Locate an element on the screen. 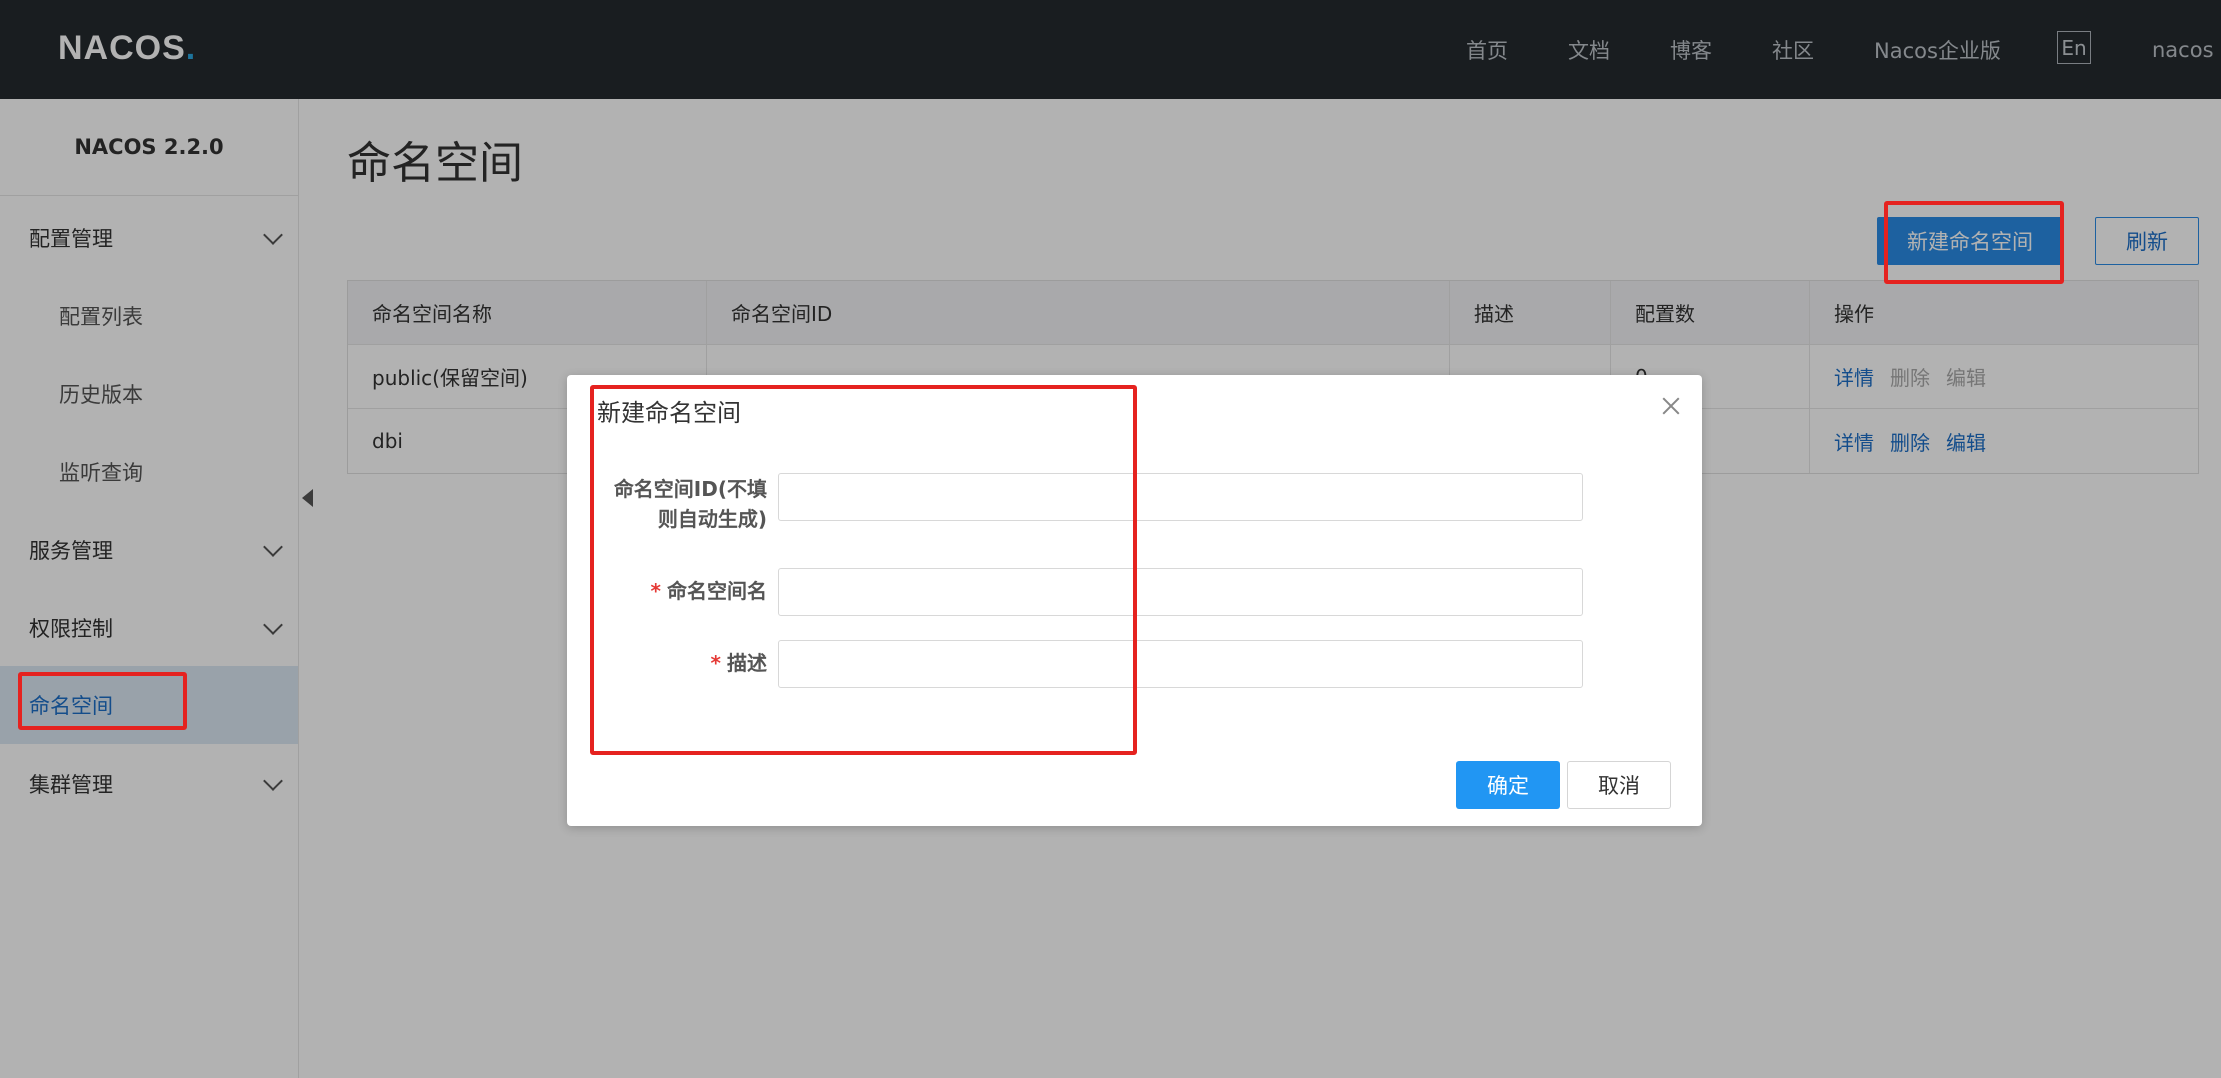  highlight-new-button is located at coordinates (1974, 242).